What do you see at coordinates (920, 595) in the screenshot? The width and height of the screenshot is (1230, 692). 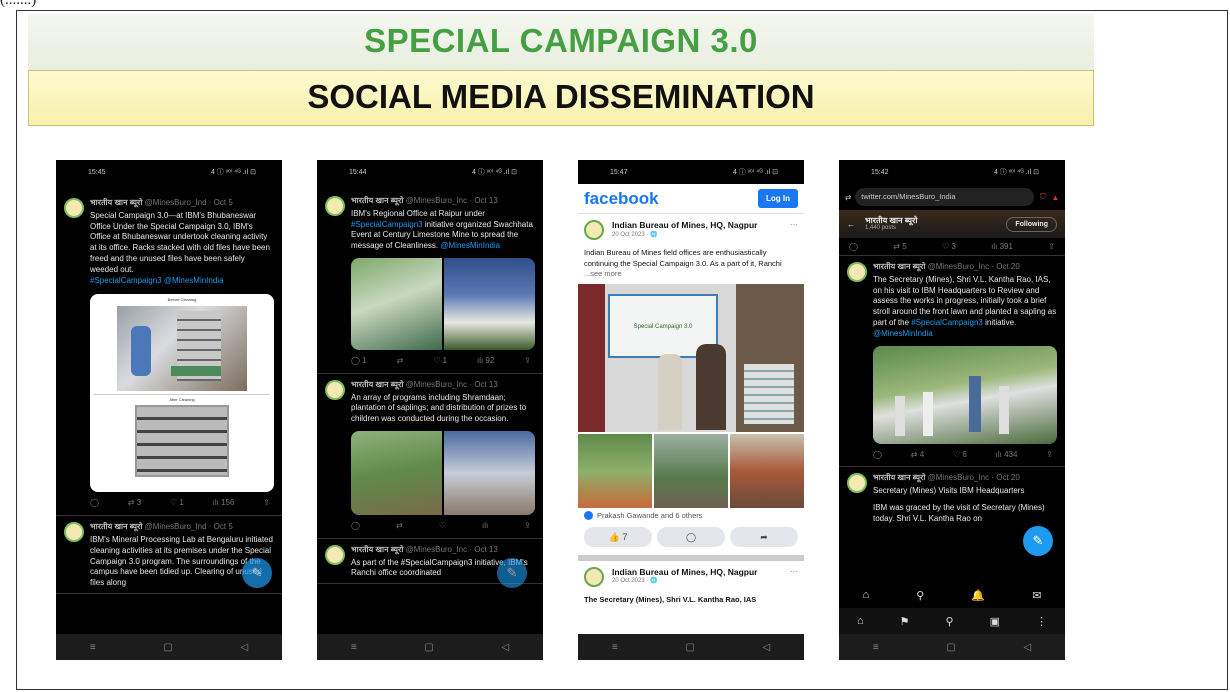 I see `search-tab-icon: ⚲` at bounding box center [920, 595].